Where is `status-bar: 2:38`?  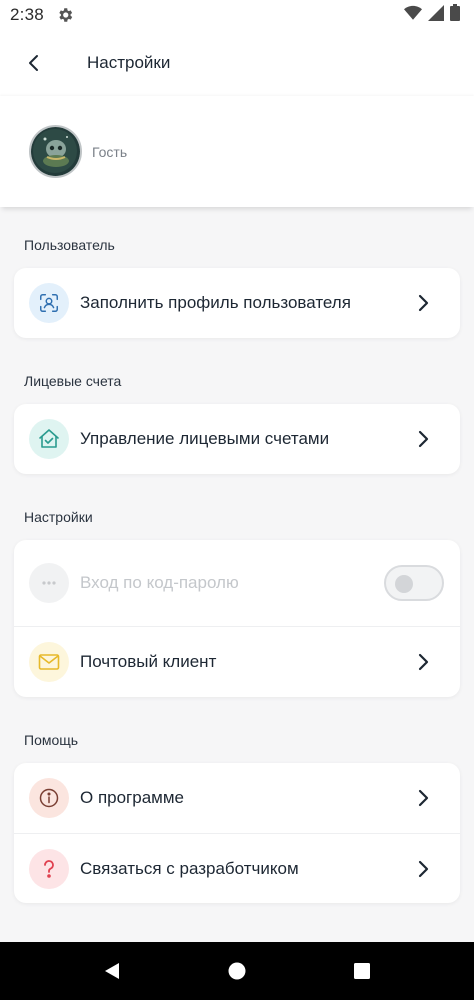
status-bar: 2:38 is located at coordinates (237, 15).